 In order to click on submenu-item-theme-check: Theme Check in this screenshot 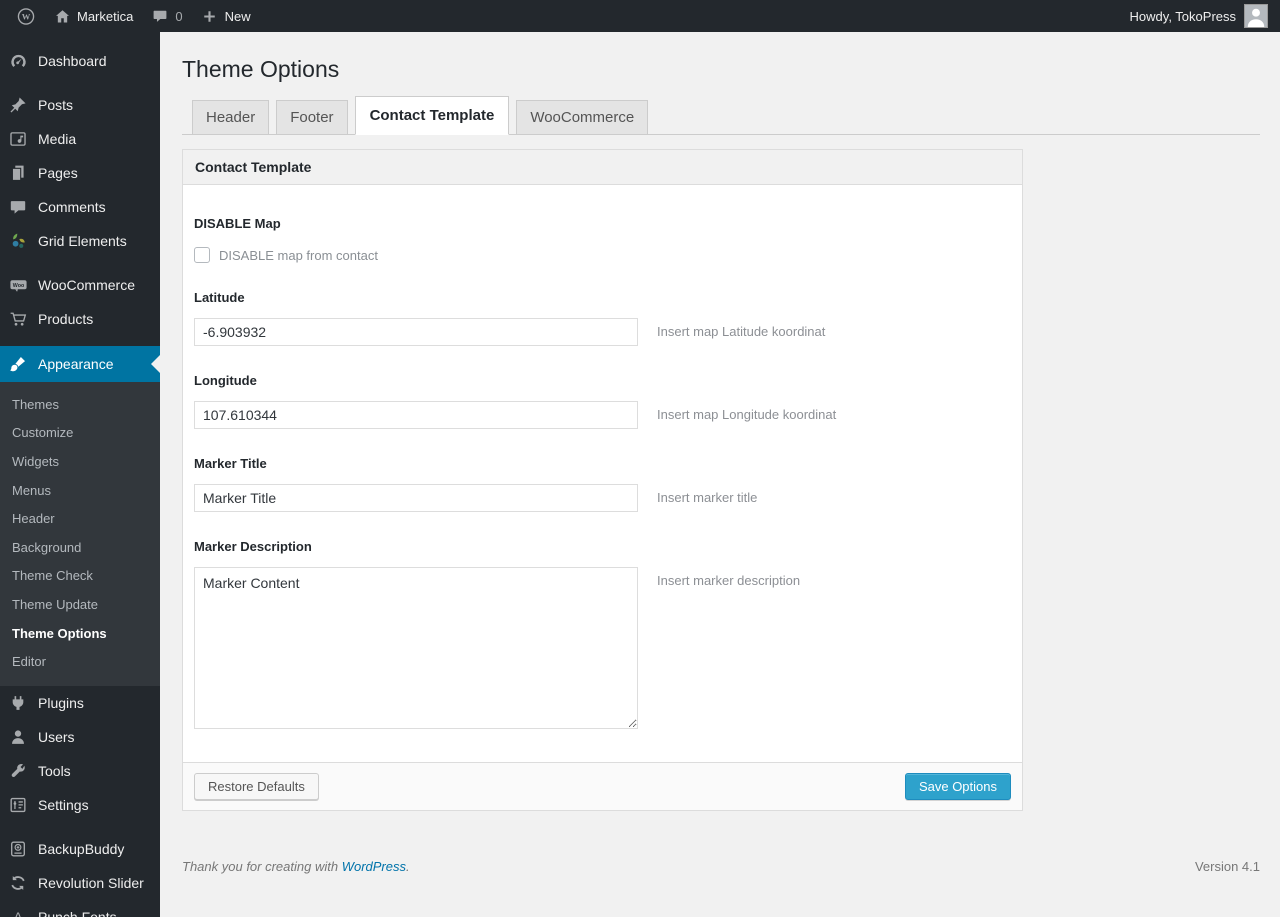, I will do `click(80, 576)`.